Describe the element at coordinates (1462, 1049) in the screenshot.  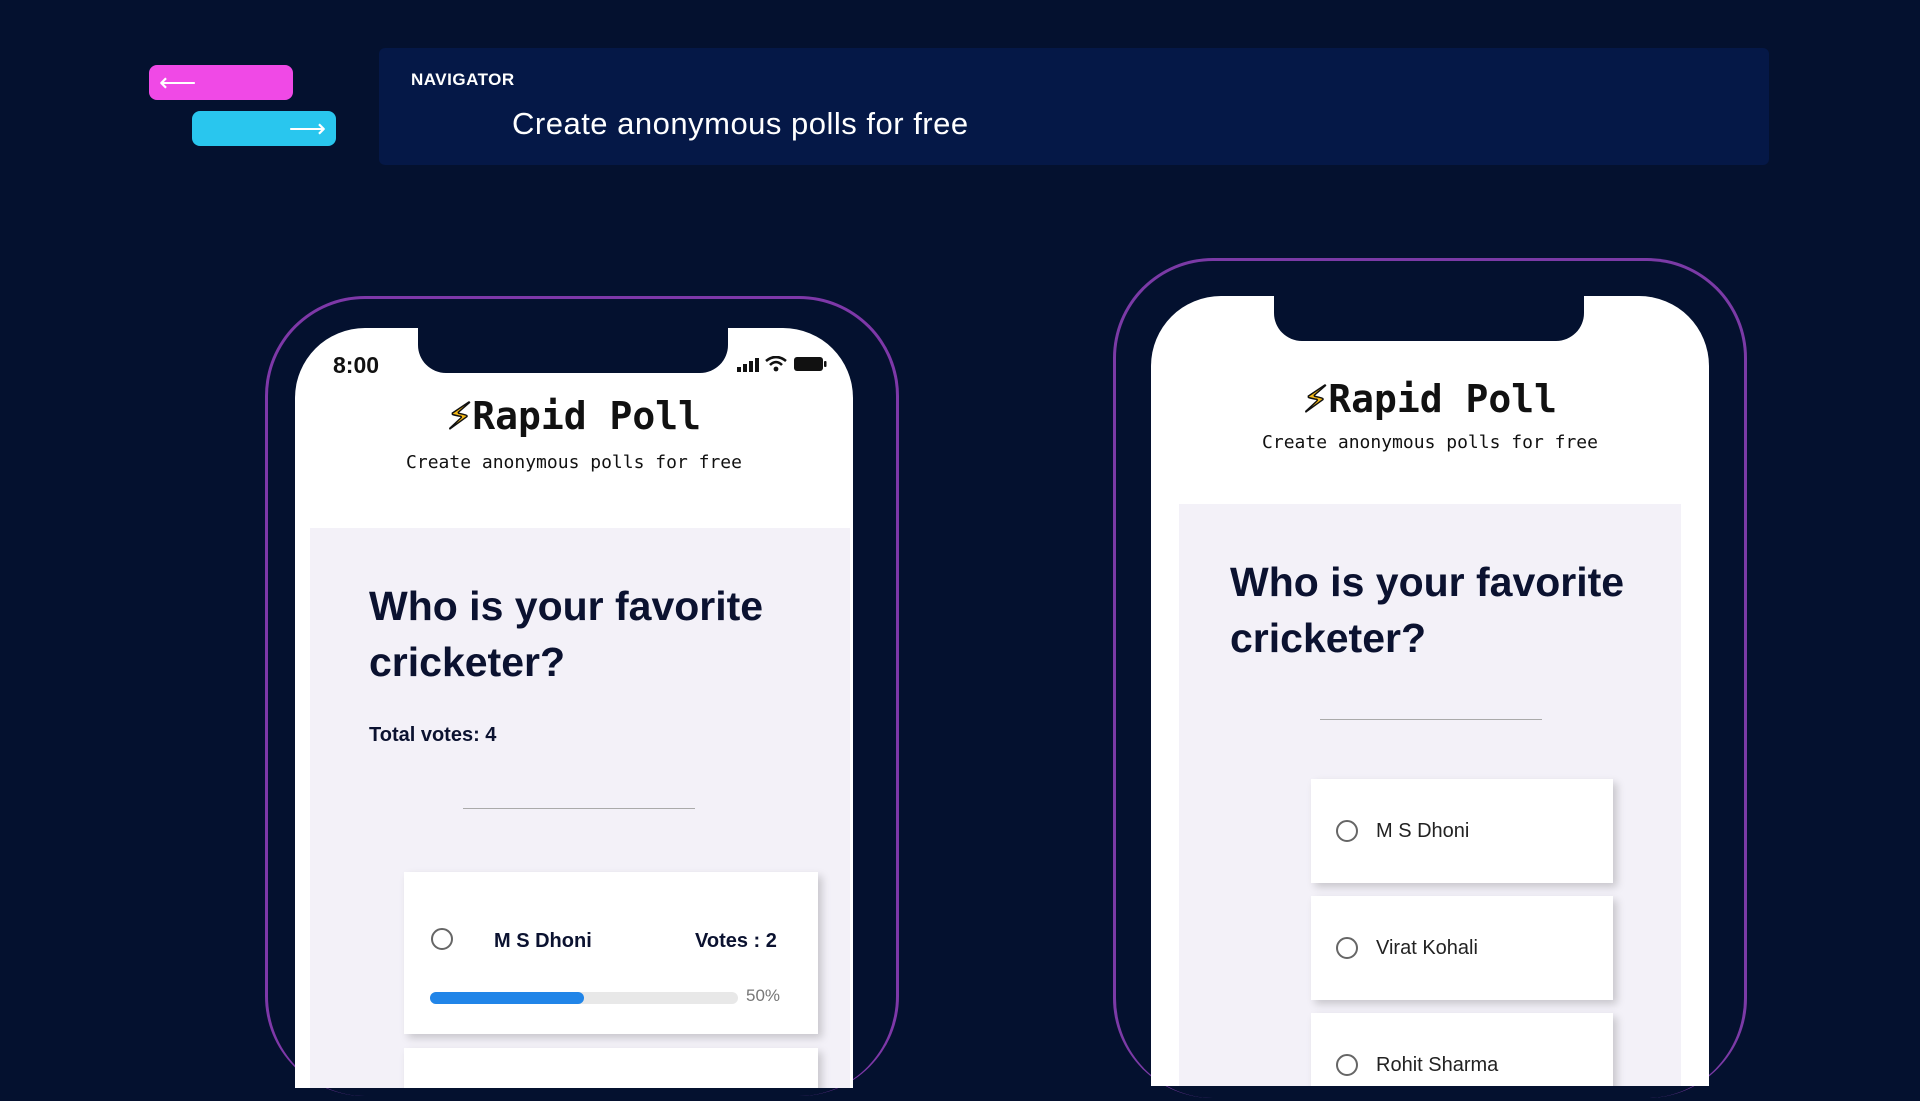
I see `option-rohit: Rohit Sharma` at that location.